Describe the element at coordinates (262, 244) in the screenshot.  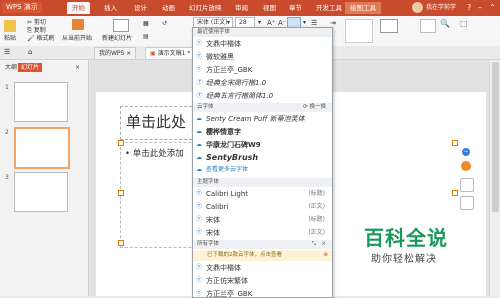
I see `all-fonts-header: 所有字体 ⤡ ×` at that location.